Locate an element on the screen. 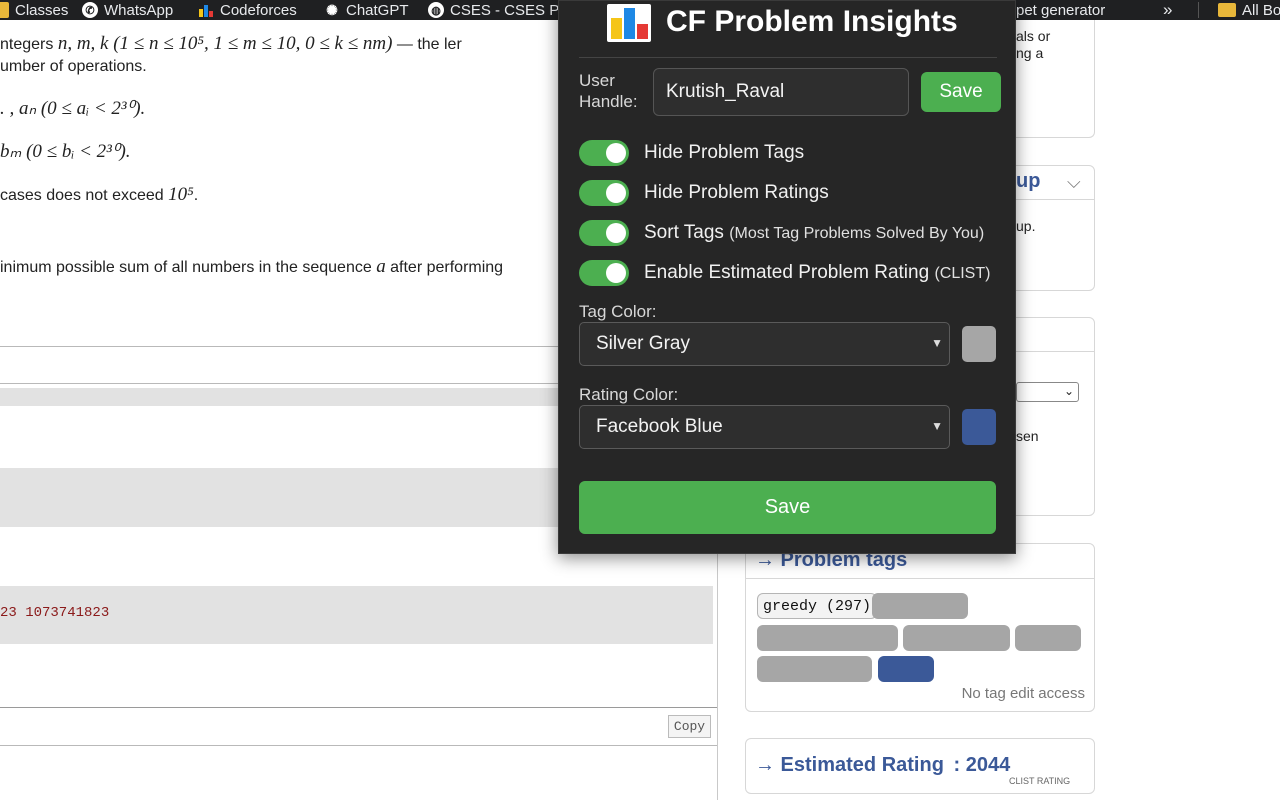  save-settings-button: Save is located at coordinates (787, 507).